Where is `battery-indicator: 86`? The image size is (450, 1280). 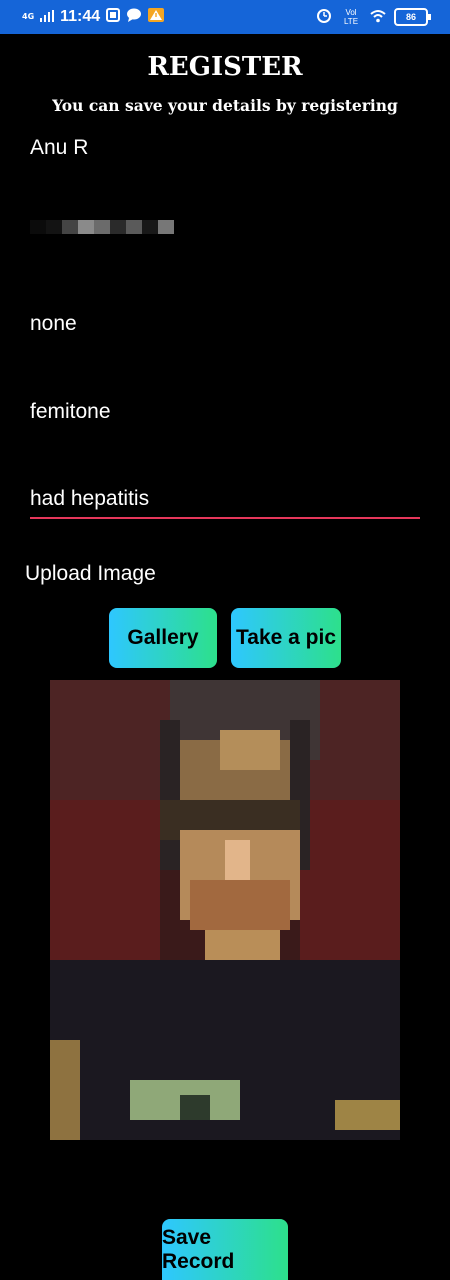 battery-indicator: 86 is located at coordinates (412, 17).